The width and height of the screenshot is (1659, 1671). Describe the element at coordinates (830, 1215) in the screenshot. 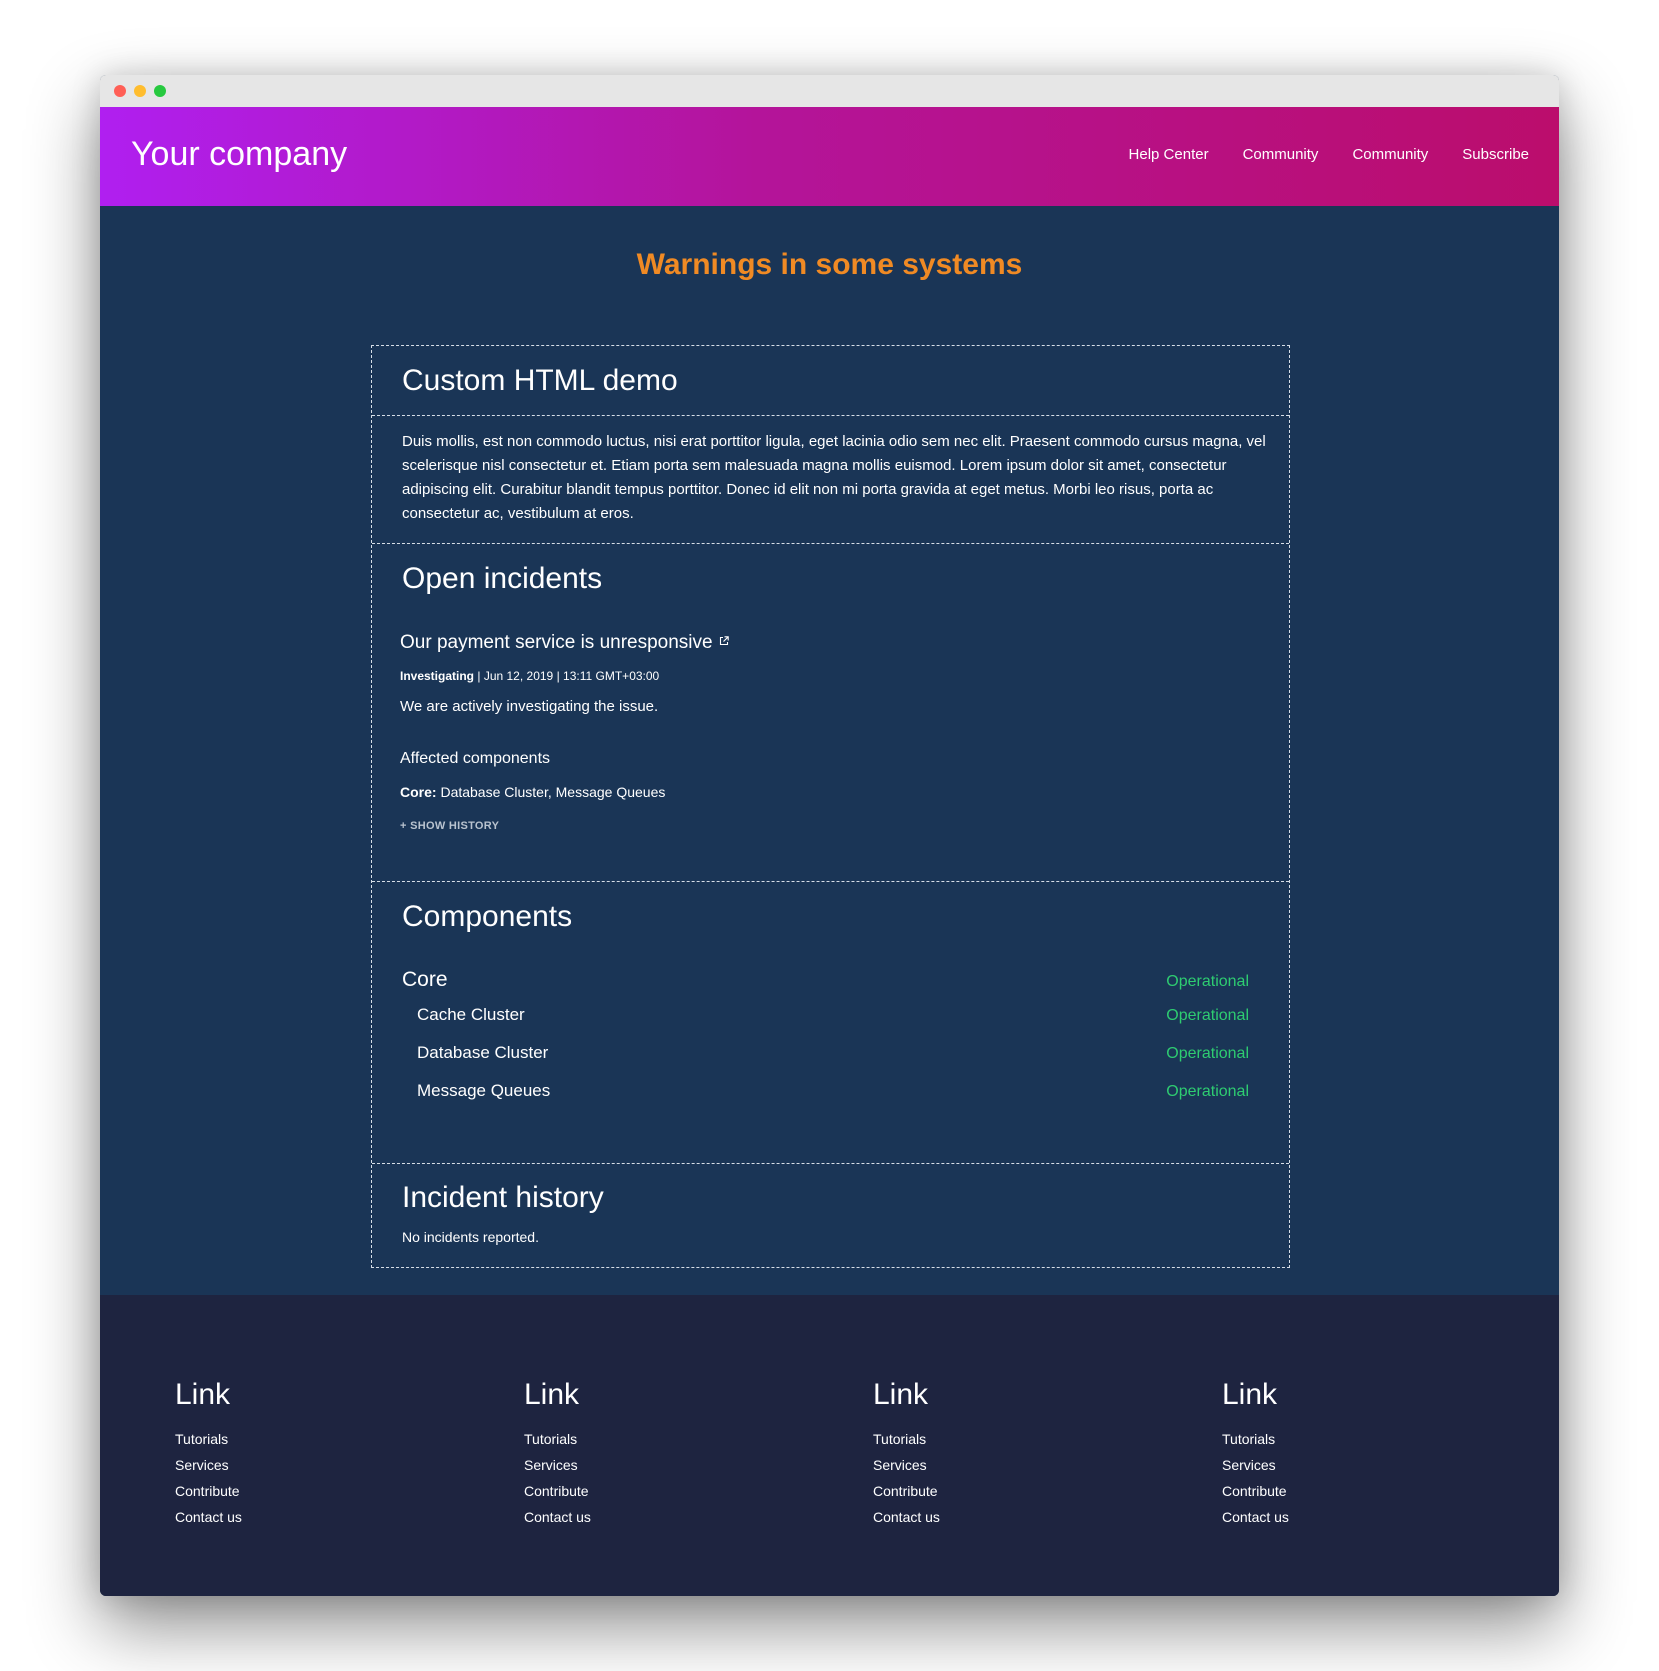

I see `incident-history-section: Incident history No incidents reported.` at that location.